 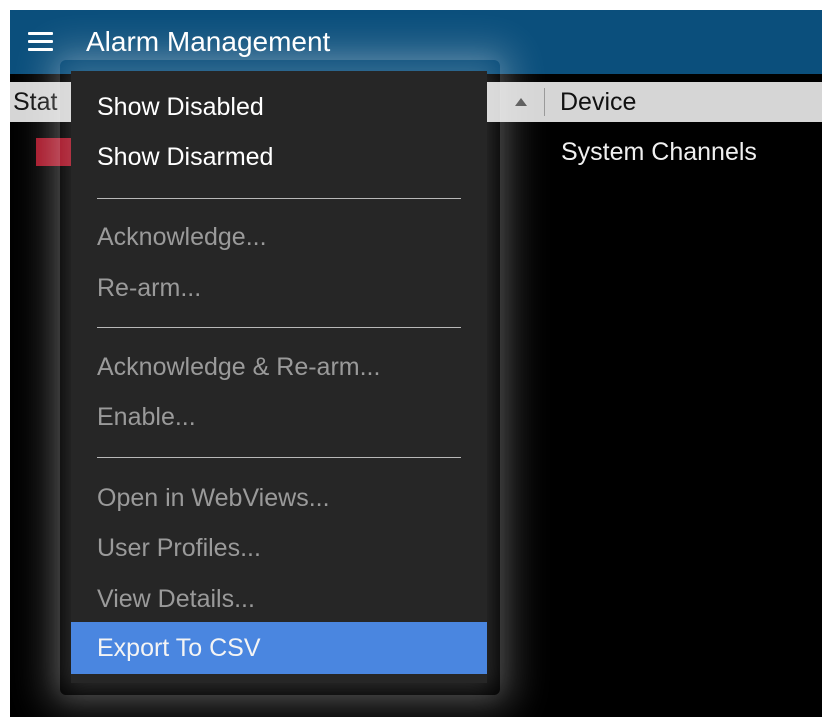 I want to click on menu-item-export-to-csv: Export To CSV, so click(x=279, y=648).